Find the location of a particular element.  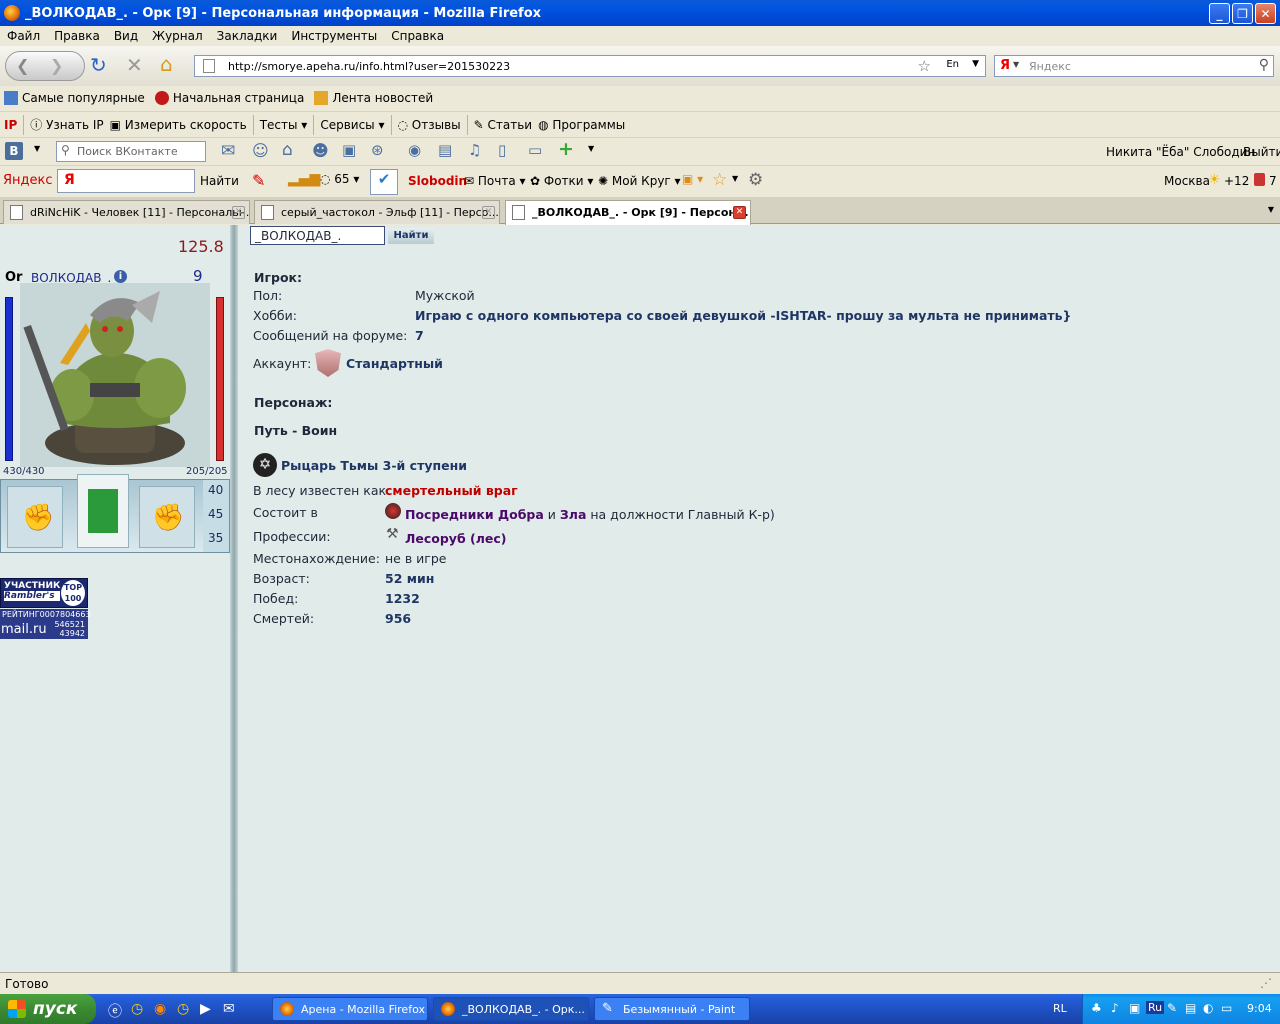

rambler-banner: УЧАСТНИК Rambler's TOP 100 is located at coordinates (44, 593).